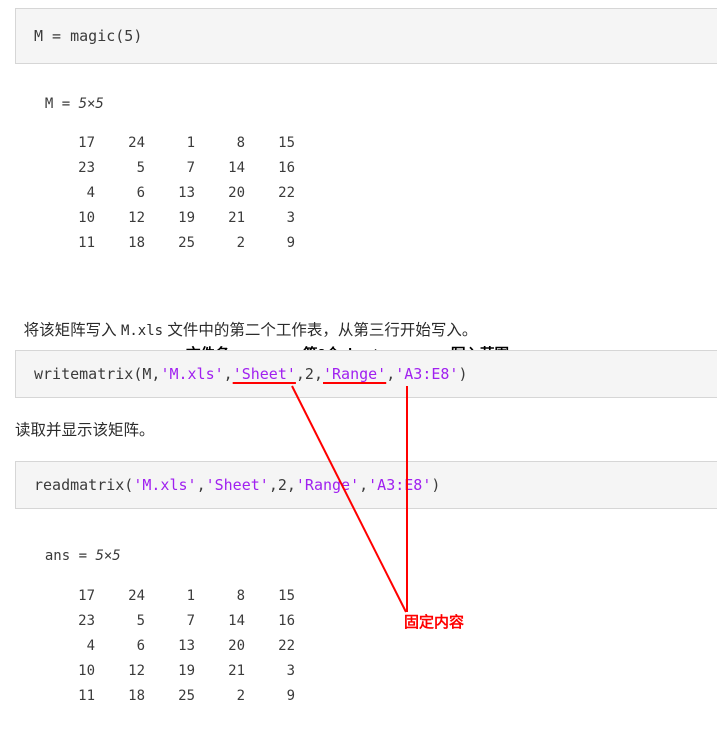 Image resolution: width=717 pixels, height=729 pixels. Describe the element at coordinates (72, 330) in the screenshot. I see `prose-write-part1: 将该矩阵写入` at that location.